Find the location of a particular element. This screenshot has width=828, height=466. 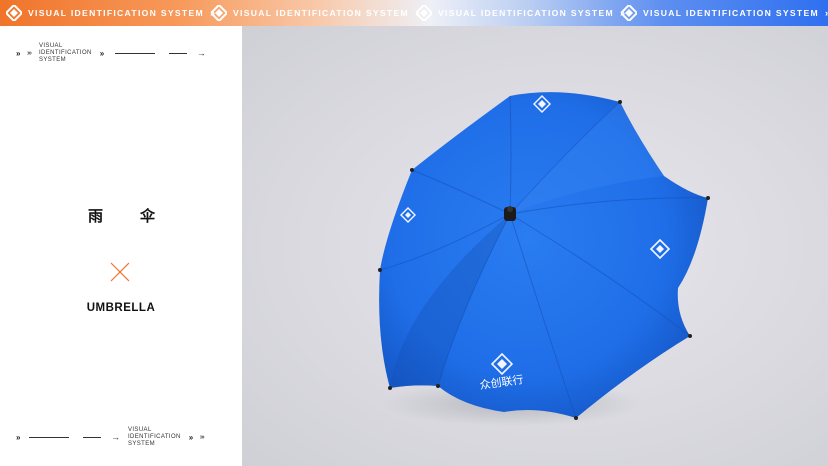

title-en: UMBRELLA is located at coordinates (121, 308).